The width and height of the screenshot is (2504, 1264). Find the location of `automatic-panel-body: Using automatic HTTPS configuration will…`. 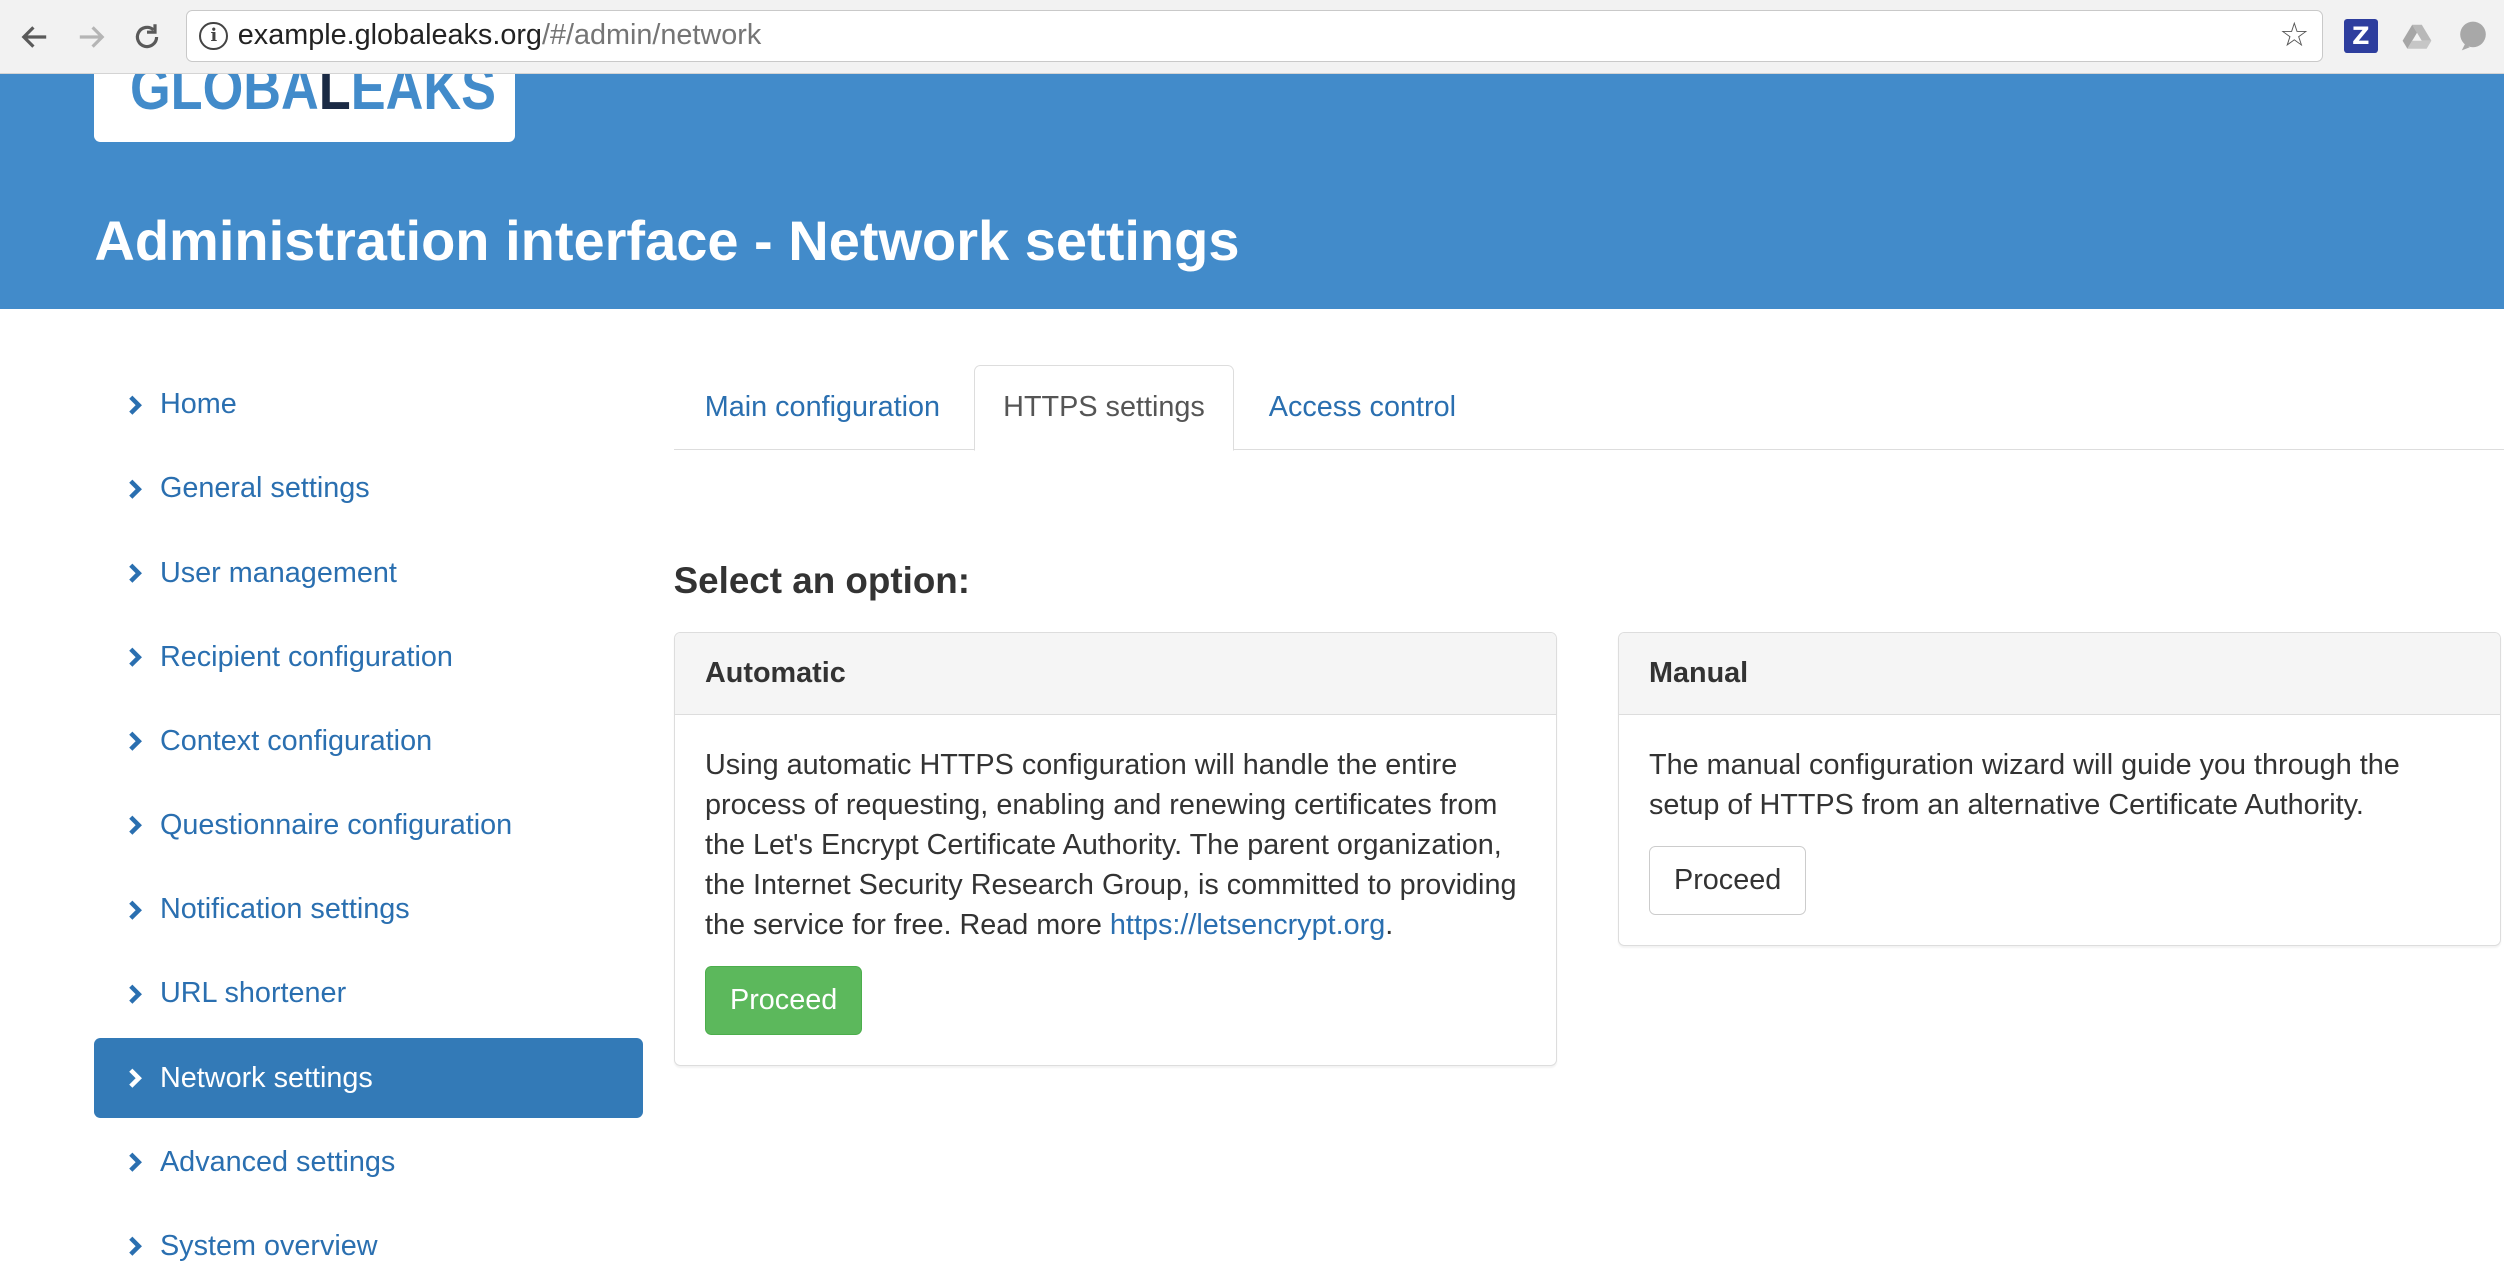

automatic-panel-body: Using automatic HTTPS configuration will… is located at coordinates (1115, 875).